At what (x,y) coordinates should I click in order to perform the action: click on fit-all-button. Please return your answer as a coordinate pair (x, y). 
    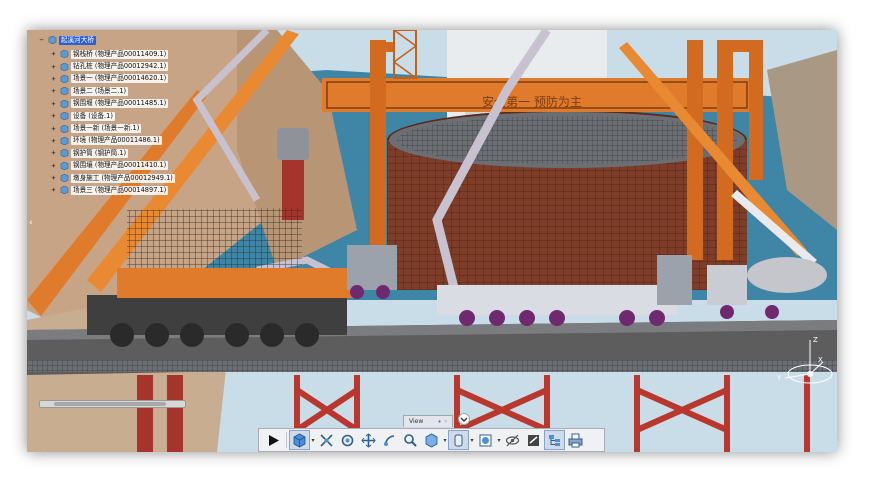
    Looking at the image, I should click on (326, 440).